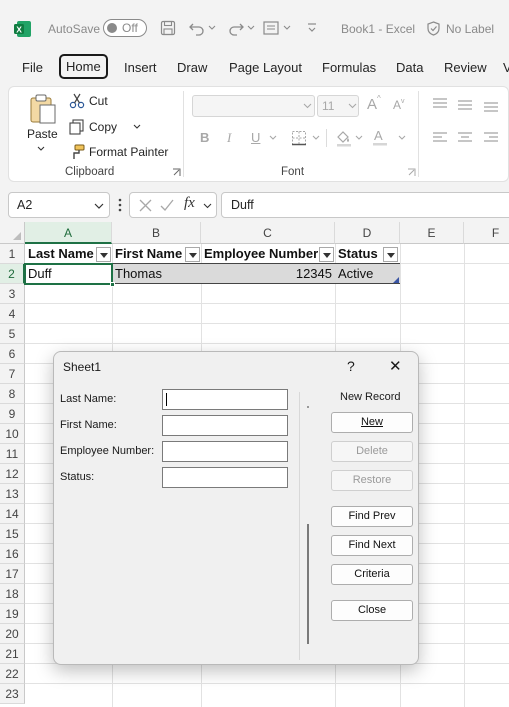  Describe the element at coordinates (12, 374) in the screenshot. I see `row-header: 7` at that location.